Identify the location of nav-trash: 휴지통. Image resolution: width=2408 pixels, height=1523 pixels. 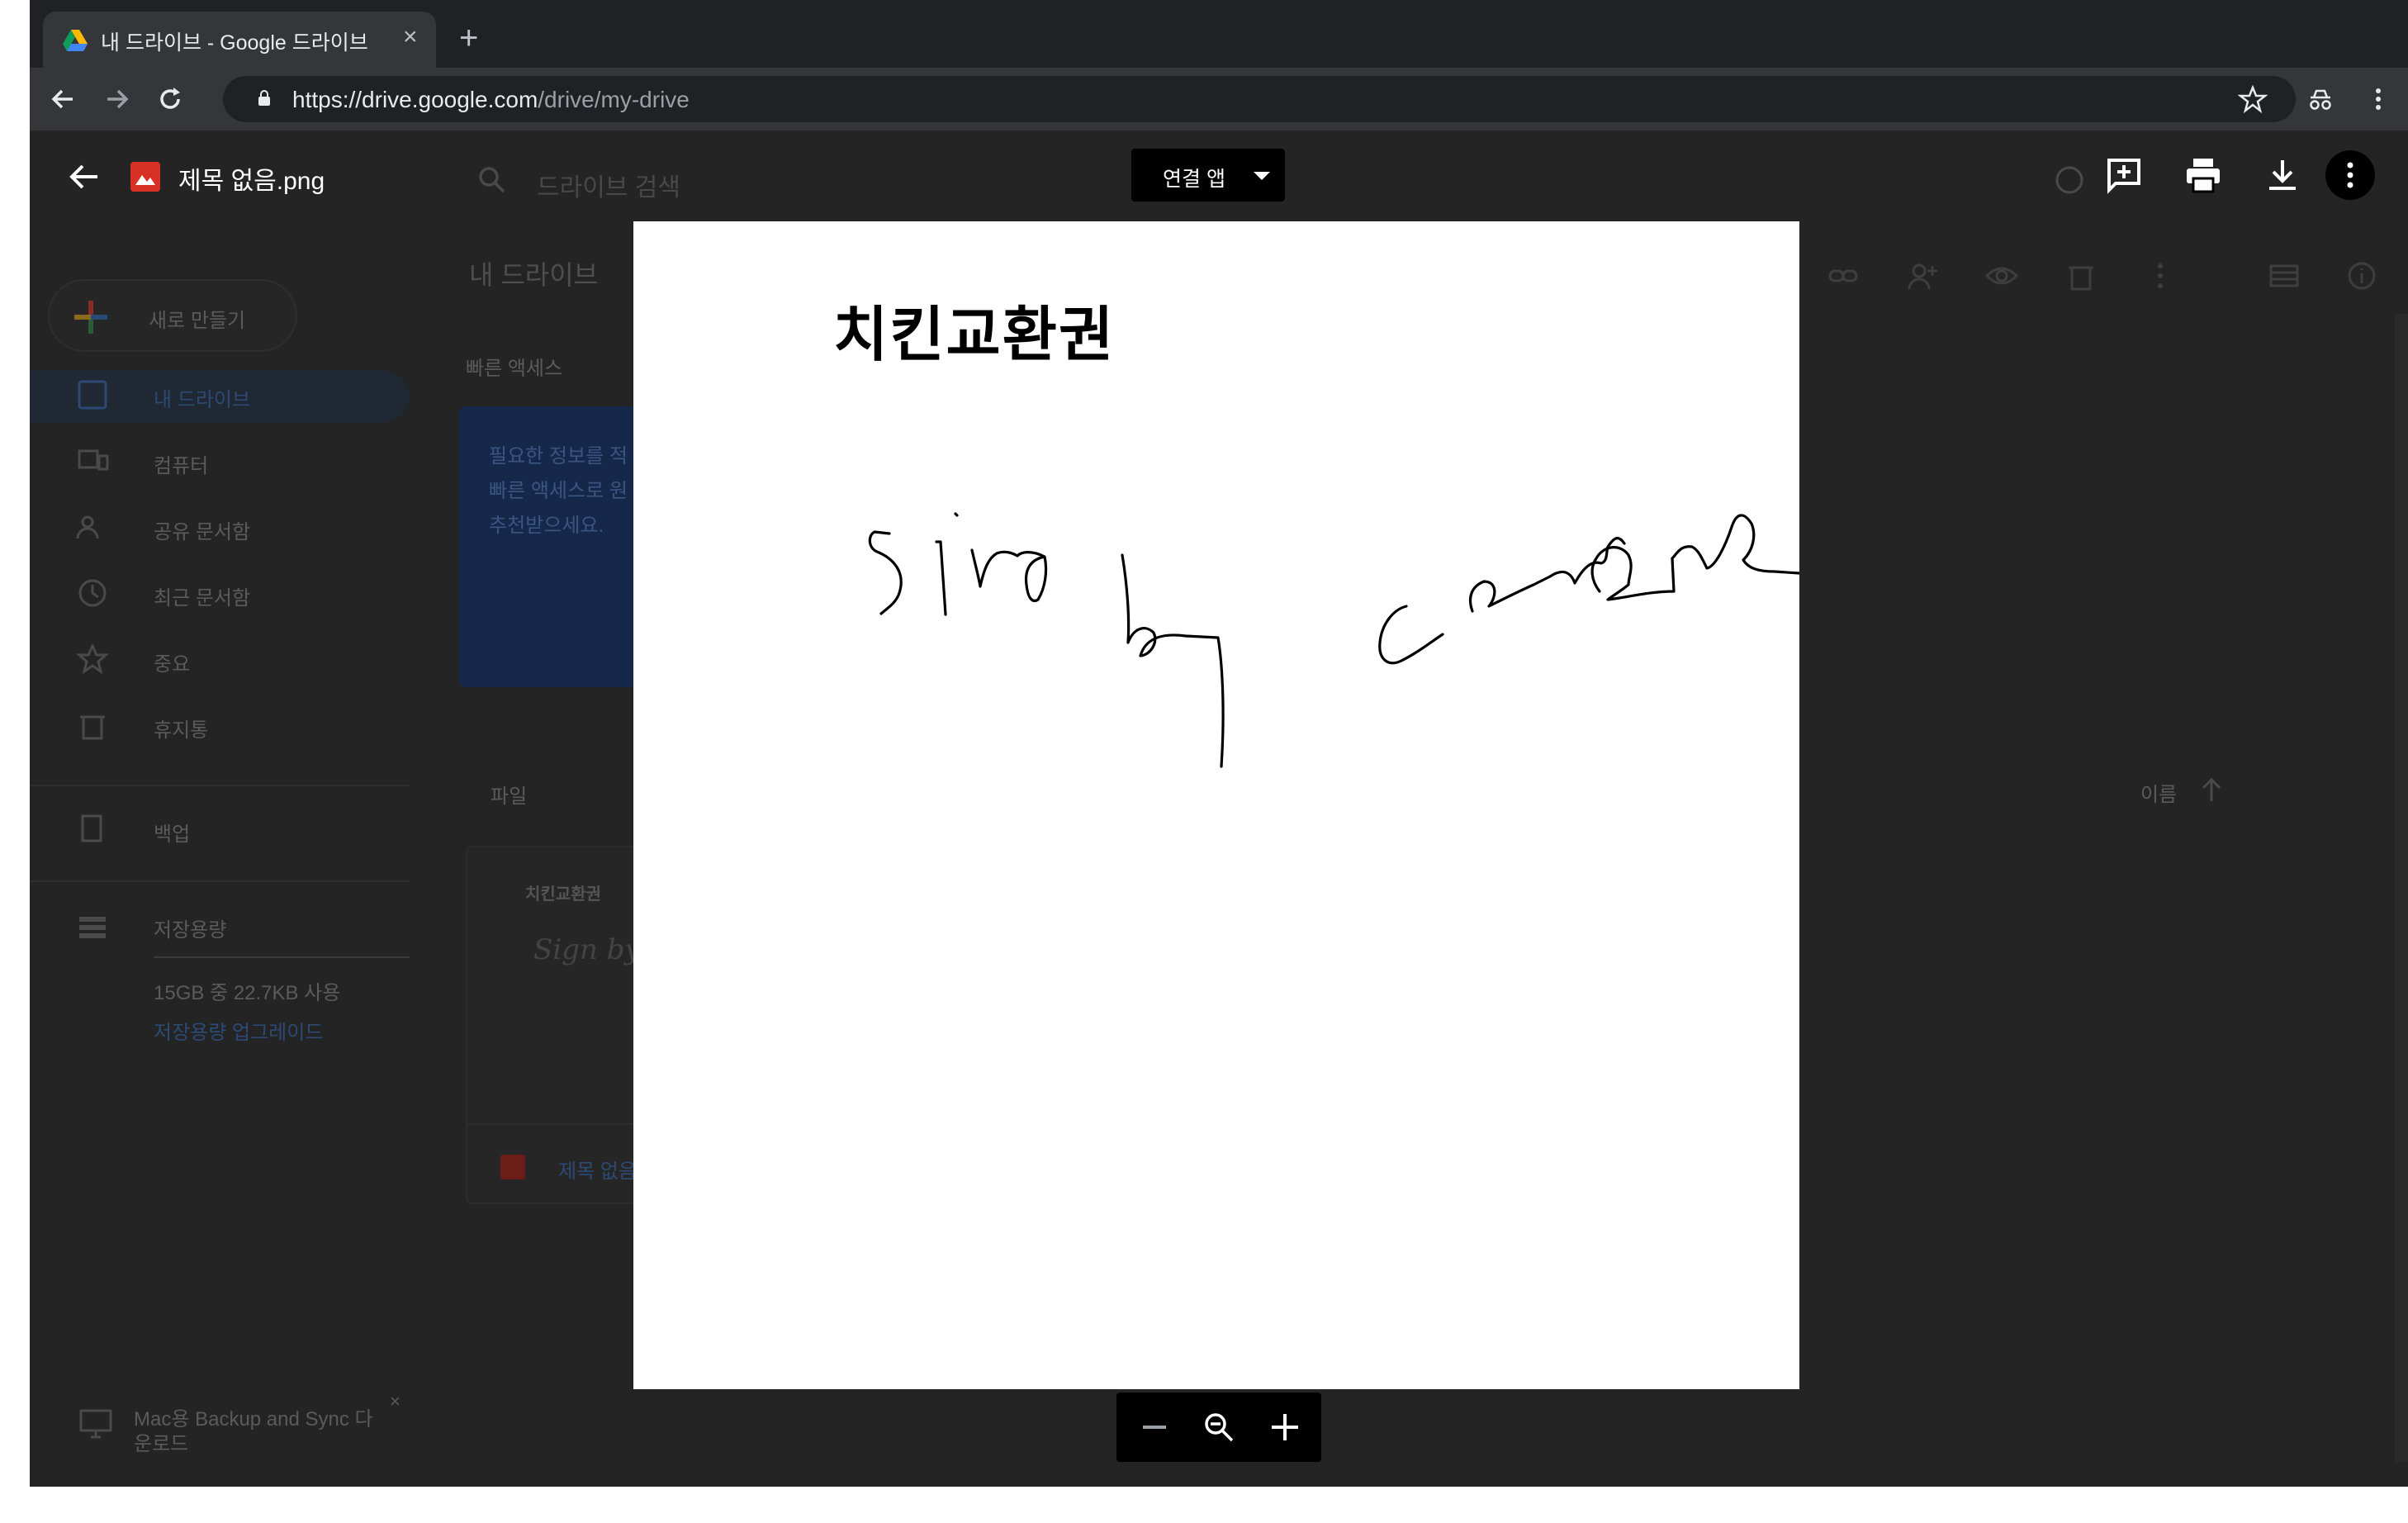
(181, 730).